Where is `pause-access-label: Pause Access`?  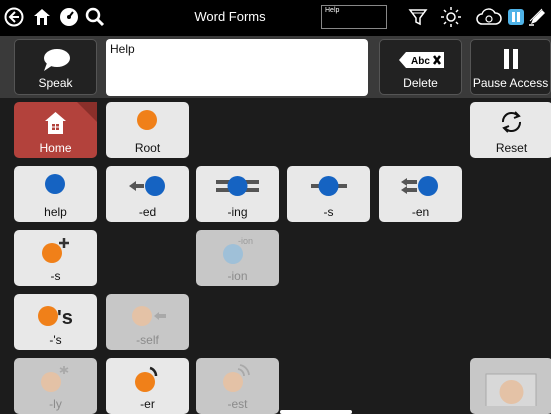 pause-access-label: Pause Access is located at coordinates (510, 83).